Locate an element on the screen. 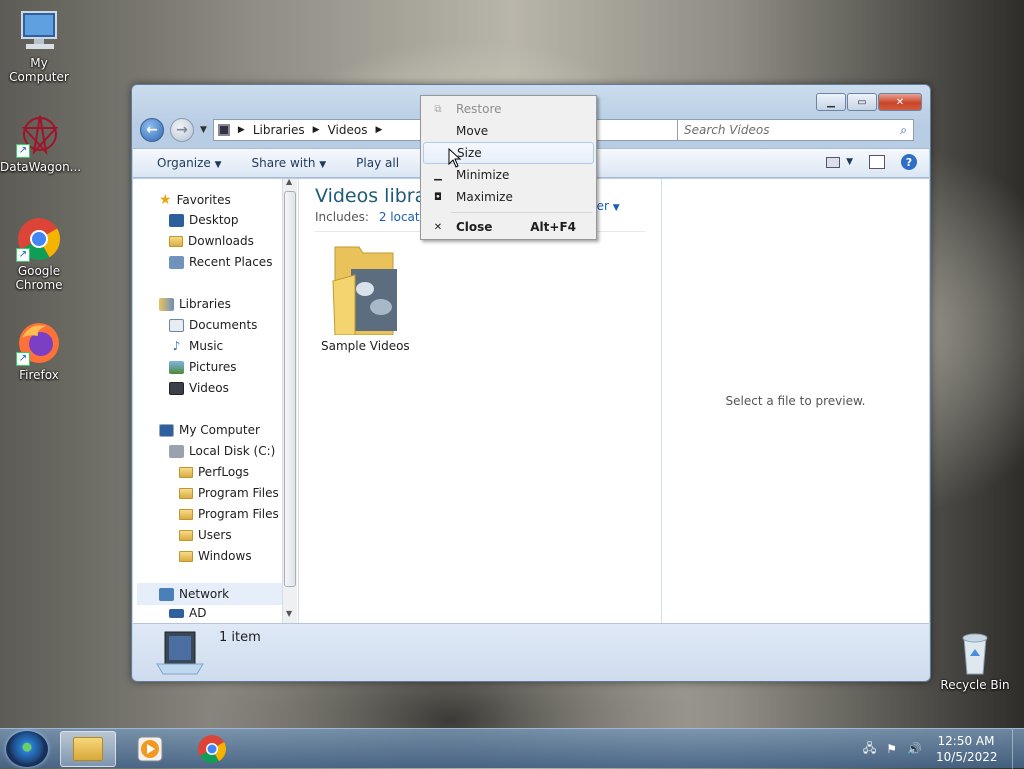  close-button: ✕ is located at coordinates (900, 102).